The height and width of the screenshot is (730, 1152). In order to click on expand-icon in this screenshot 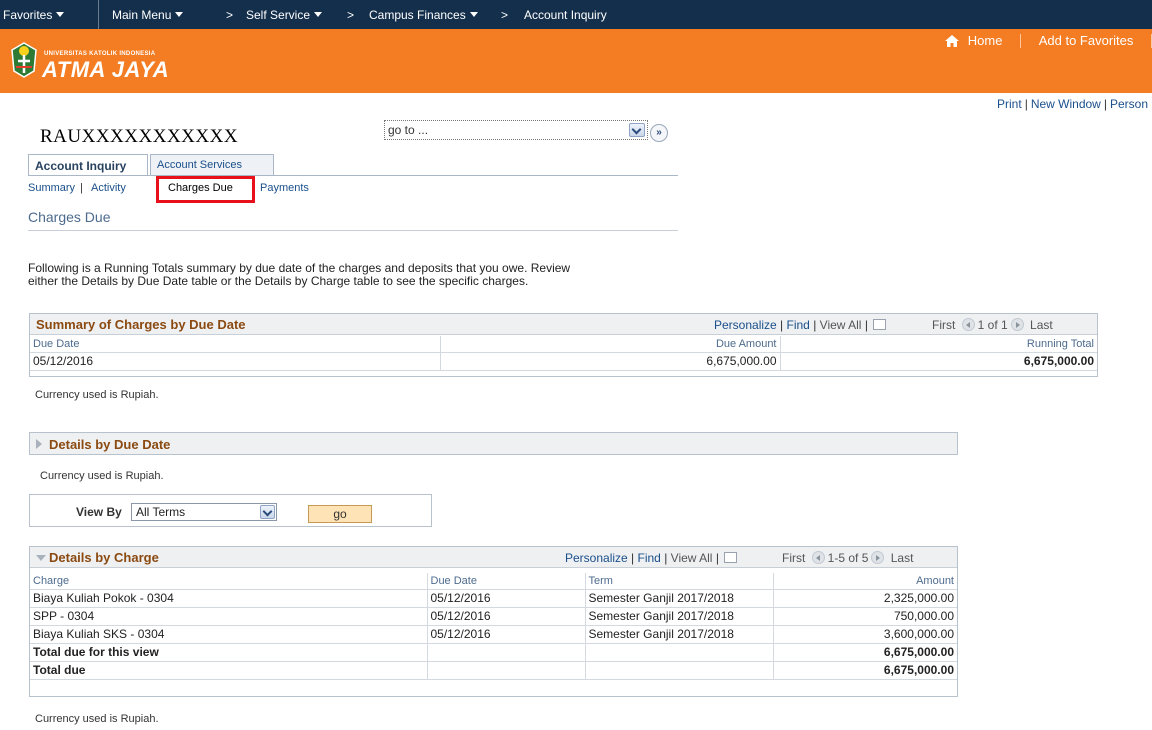, I will do `click(39, 444)`.